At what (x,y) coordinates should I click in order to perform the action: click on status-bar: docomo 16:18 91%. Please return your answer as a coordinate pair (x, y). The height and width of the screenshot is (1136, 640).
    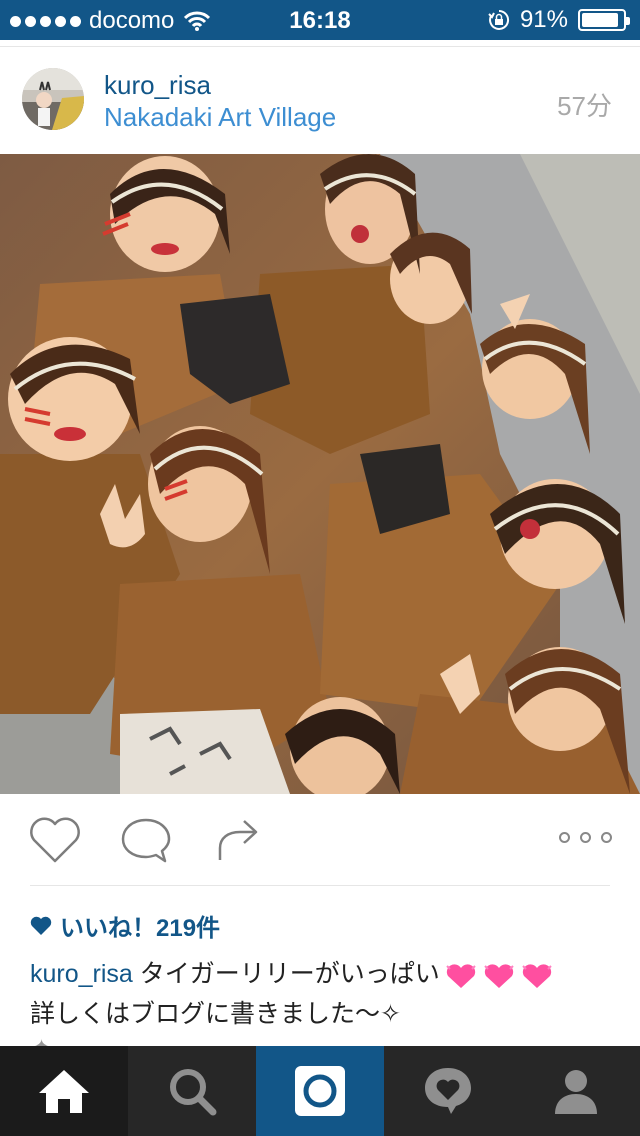
    Looking at the image, I should click on (320, 20).